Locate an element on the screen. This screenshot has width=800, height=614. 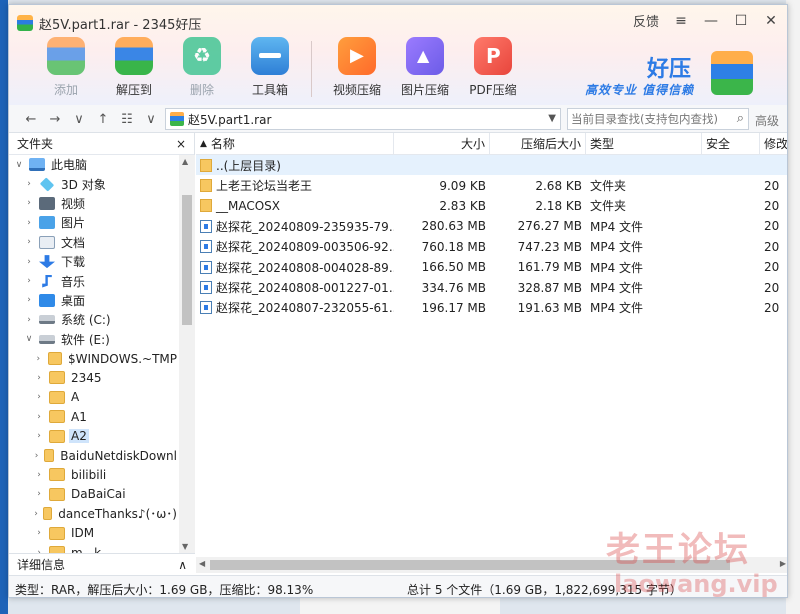
folder-tree-scrollbar: ▲ ▼ is located at coordinates (187, 354).